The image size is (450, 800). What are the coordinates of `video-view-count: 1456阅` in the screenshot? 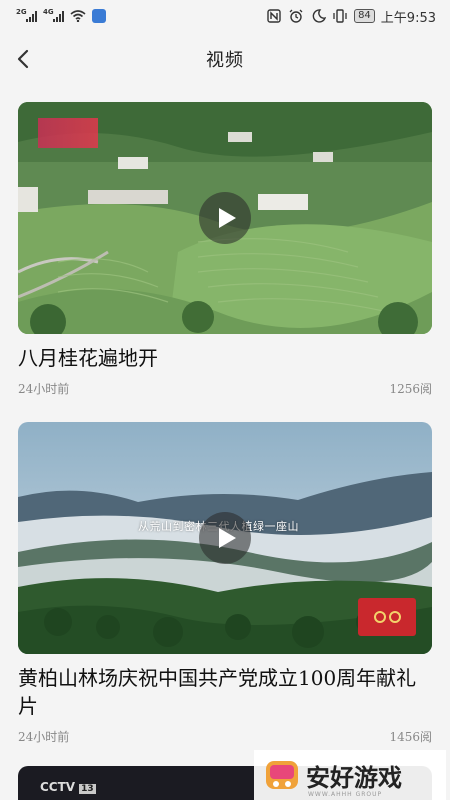 It's located at (410, 737).